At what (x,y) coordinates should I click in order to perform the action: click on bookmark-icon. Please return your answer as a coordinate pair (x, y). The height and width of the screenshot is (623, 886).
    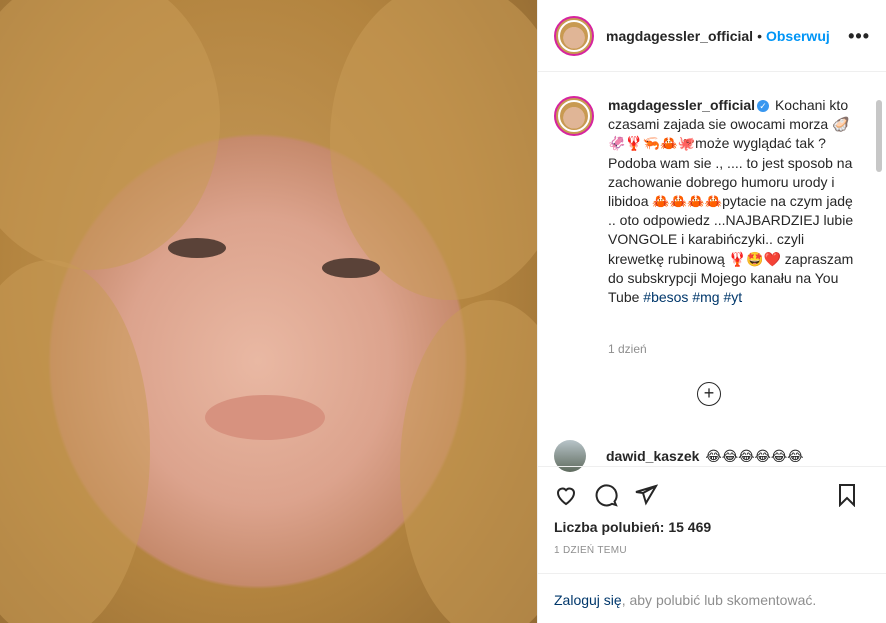
    Looking at the image, I should click on (847, 495).